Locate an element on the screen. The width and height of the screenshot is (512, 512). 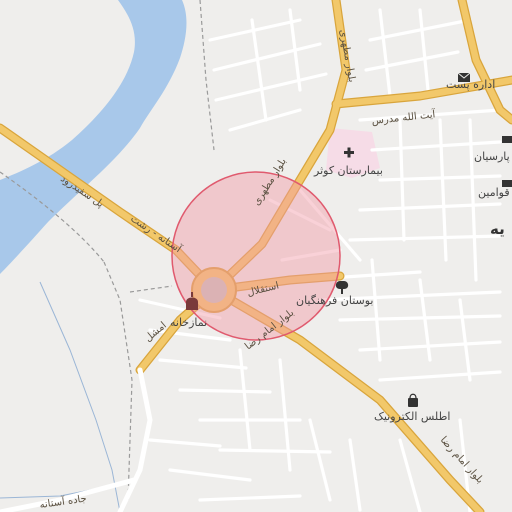
label-farhangian-park: بوستان فرهنگیان is located at coordinates (334, 300).